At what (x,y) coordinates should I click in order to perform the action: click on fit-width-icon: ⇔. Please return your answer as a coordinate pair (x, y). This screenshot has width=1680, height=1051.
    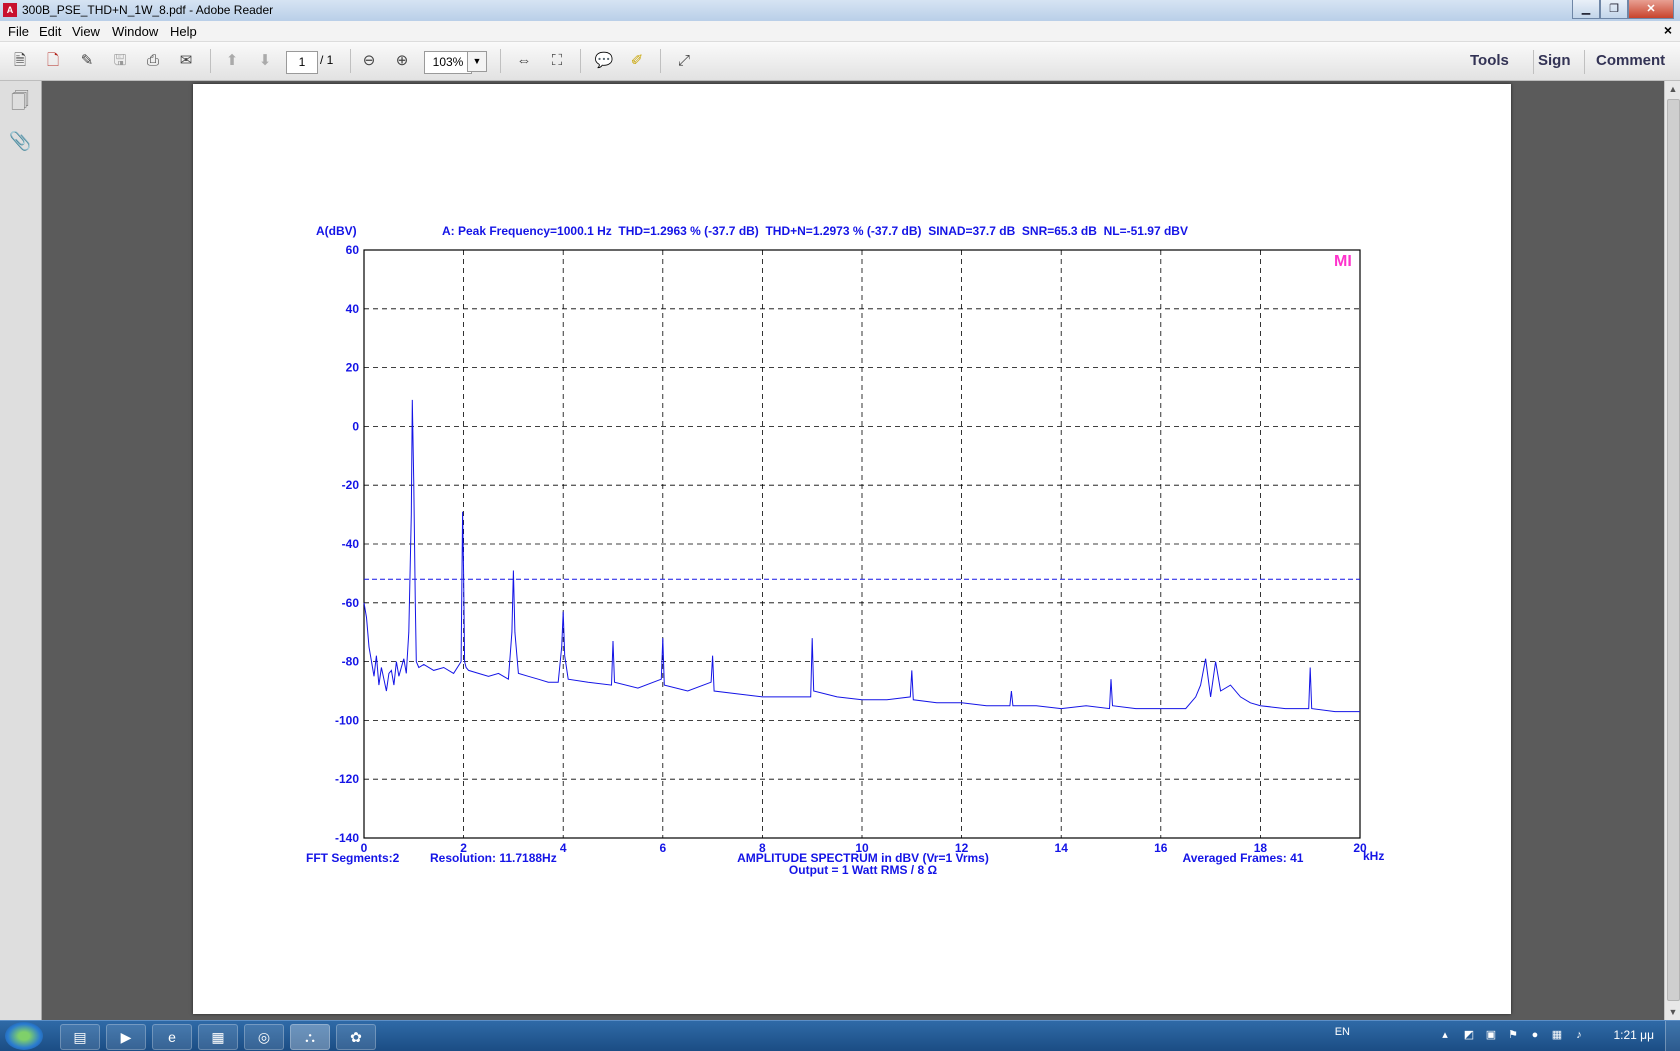
    Looking at the image, I should click on (524, 61).